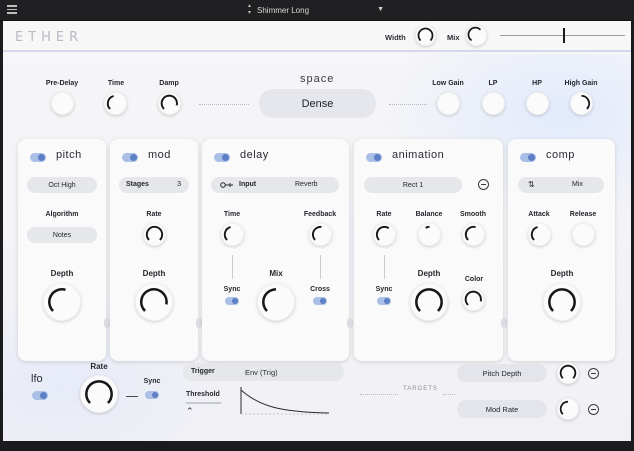 This screenshot has height=451, width=634. Describe the element at coordinates (224, 104) in the screenshot. I see `dotted-connector-left` at that location.